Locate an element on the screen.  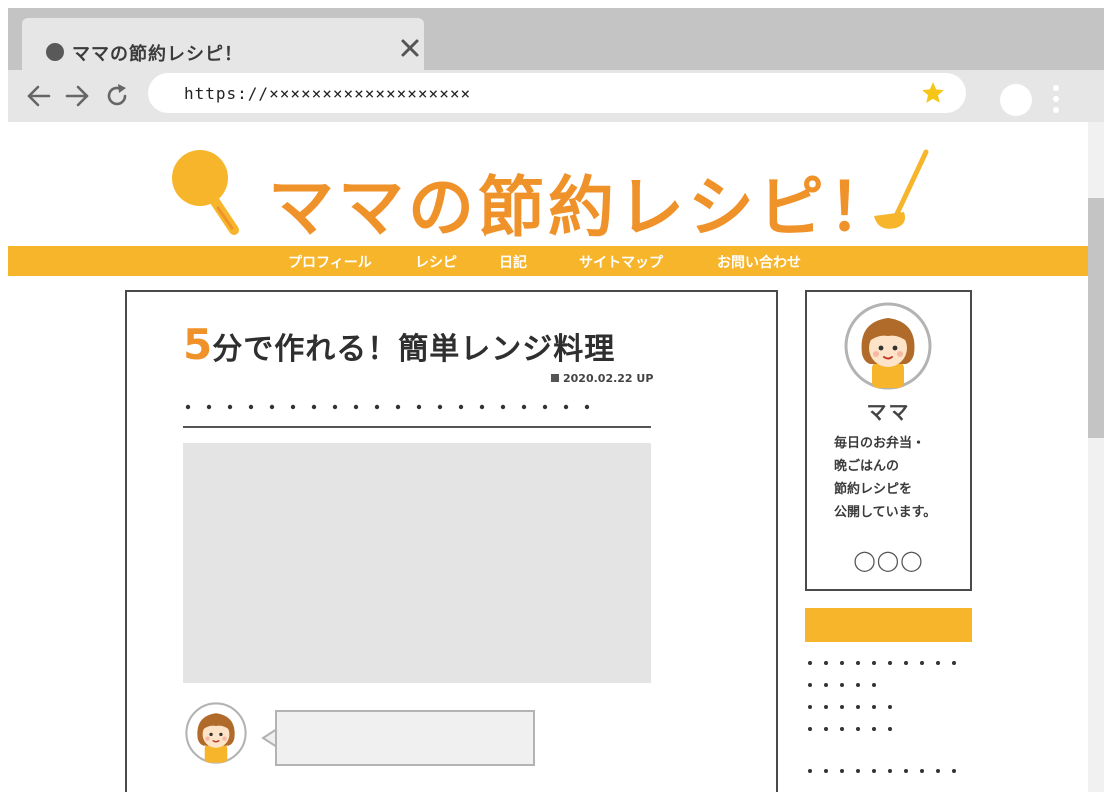
tab-favicon-icon is located at coordinates (55, 52).